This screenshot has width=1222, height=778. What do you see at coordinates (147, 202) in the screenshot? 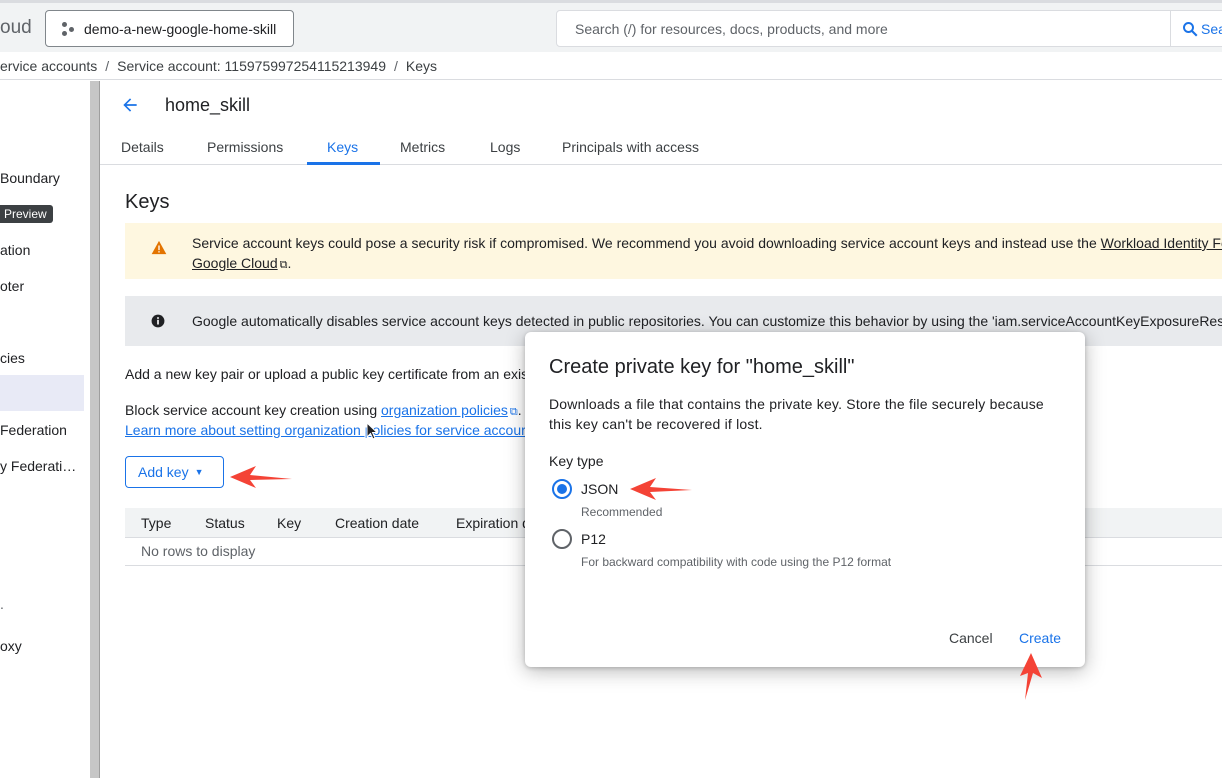
I see `section-title: Keys` at bounding box center [147, 202].